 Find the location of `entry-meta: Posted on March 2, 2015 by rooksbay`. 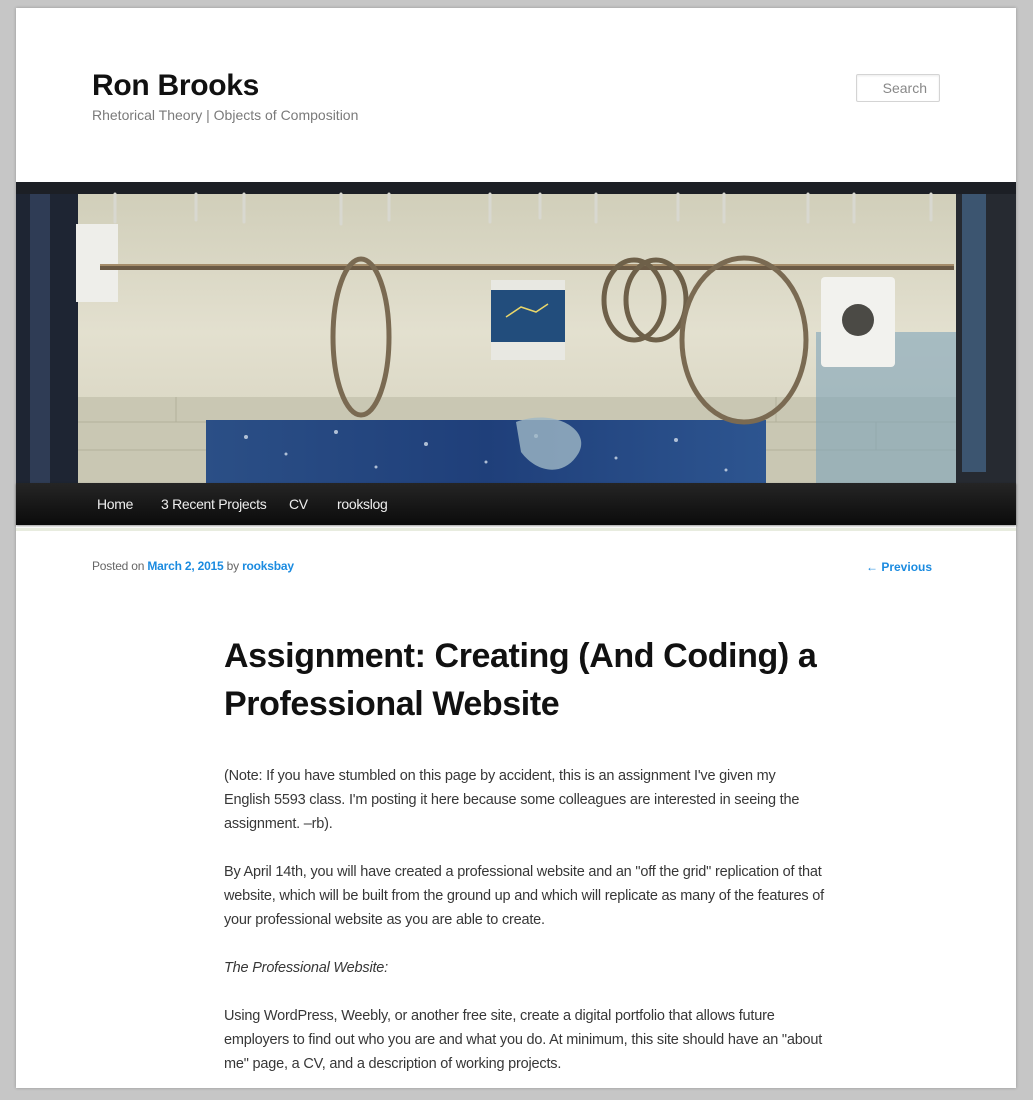

entry-meta: Posted on March 2, 2015 by rooksbay is located at coordinates (193, 566).